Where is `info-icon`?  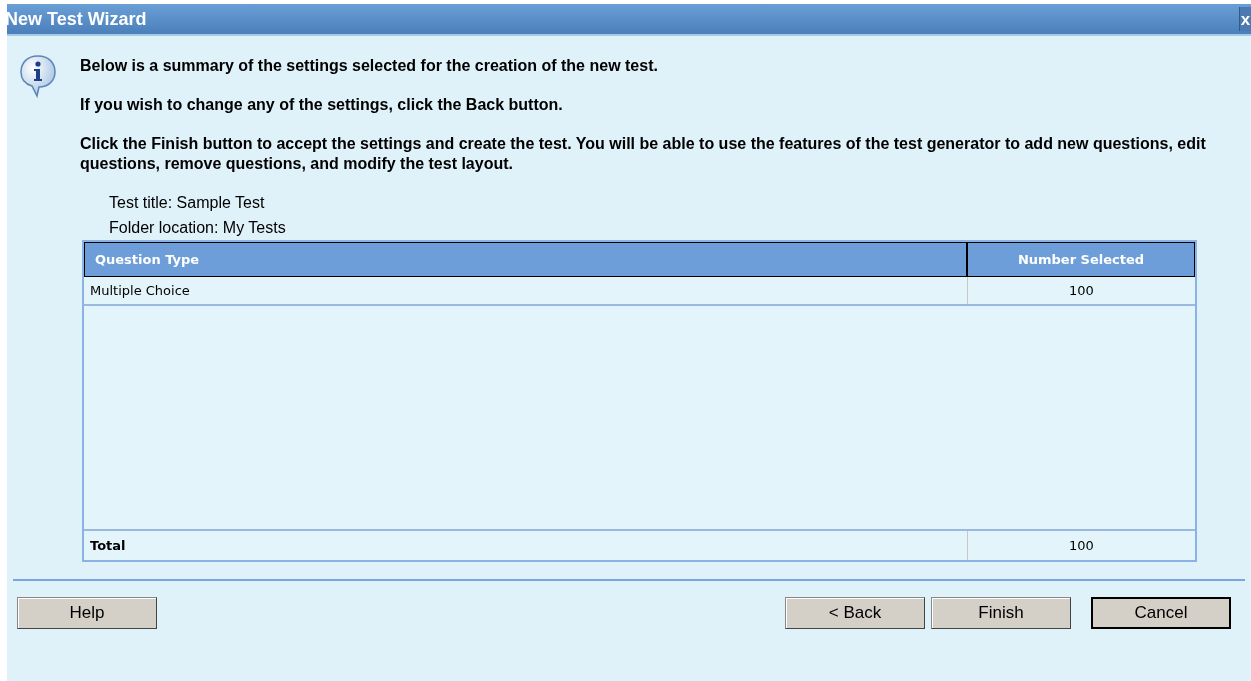
info-icon is located at coordinates (38, 76).